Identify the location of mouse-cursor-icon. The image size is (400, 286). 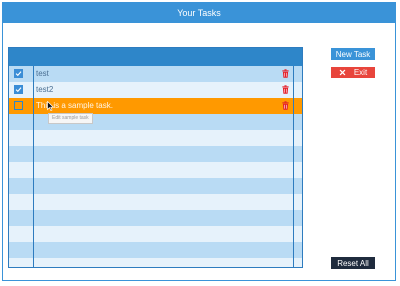
(50, 106).